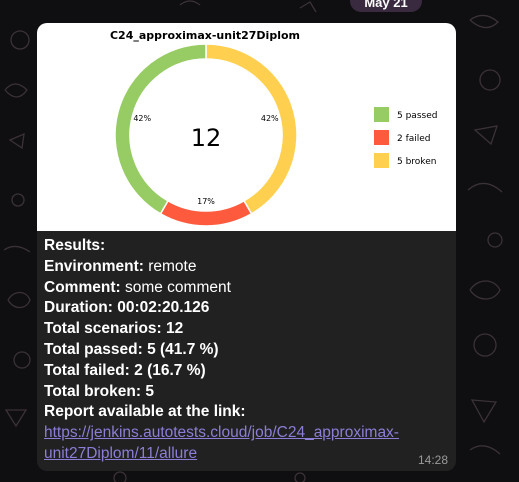  I want to click on total-failed-line: Total failed: 2 (16.7 %), so click(246, 371).